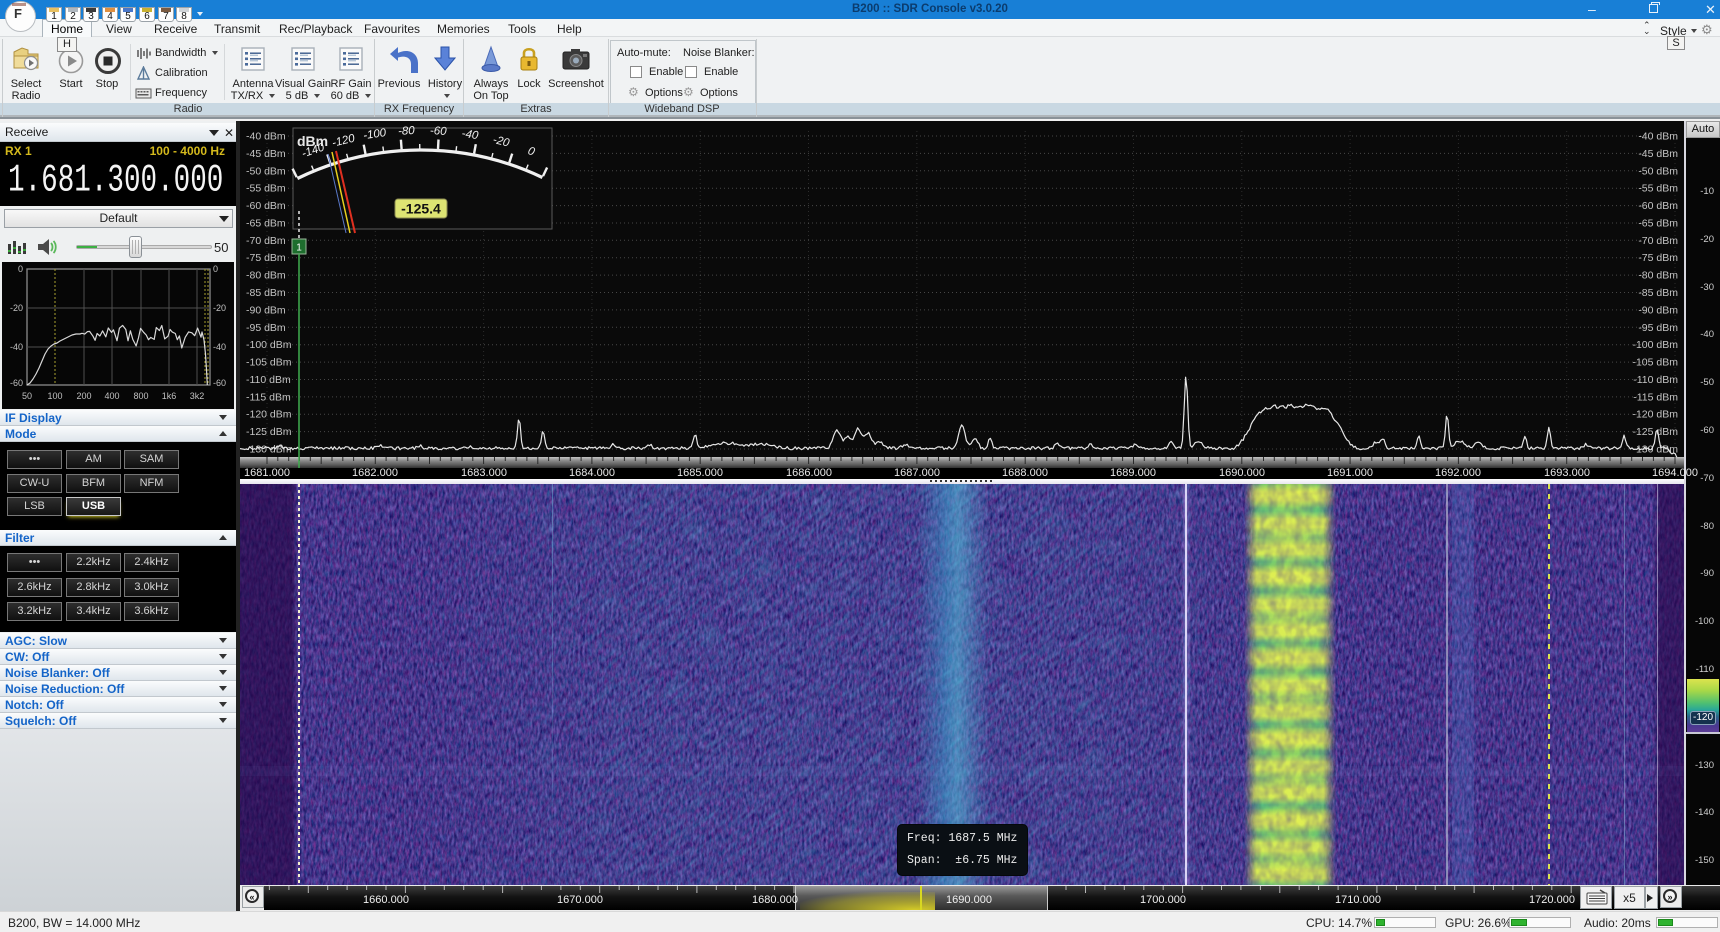 This screenshot has height=932, width=1720. I want to click on svg-text: 800, so click(140, 396).